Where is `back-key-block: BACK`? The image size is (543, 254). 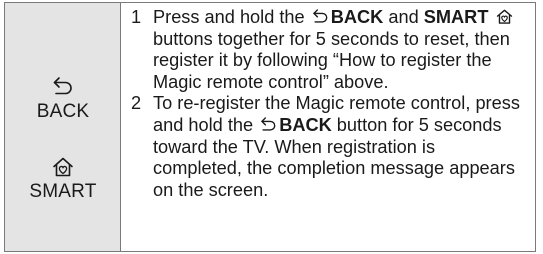
back-key-block: BACK is located at coordinates (63, 99).